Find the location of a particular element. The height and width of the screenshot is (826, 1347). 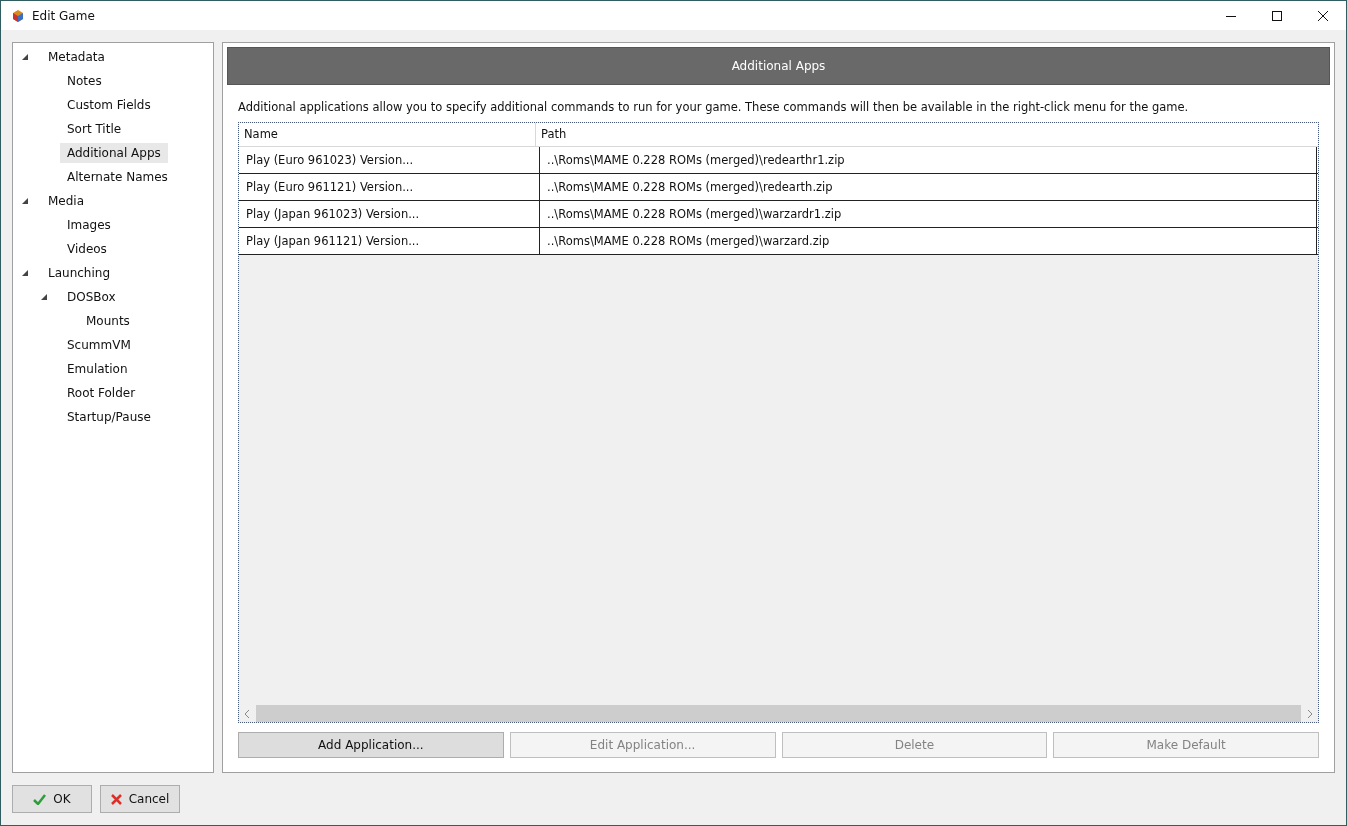

column-header: Name is located at coordinates (387, 134).